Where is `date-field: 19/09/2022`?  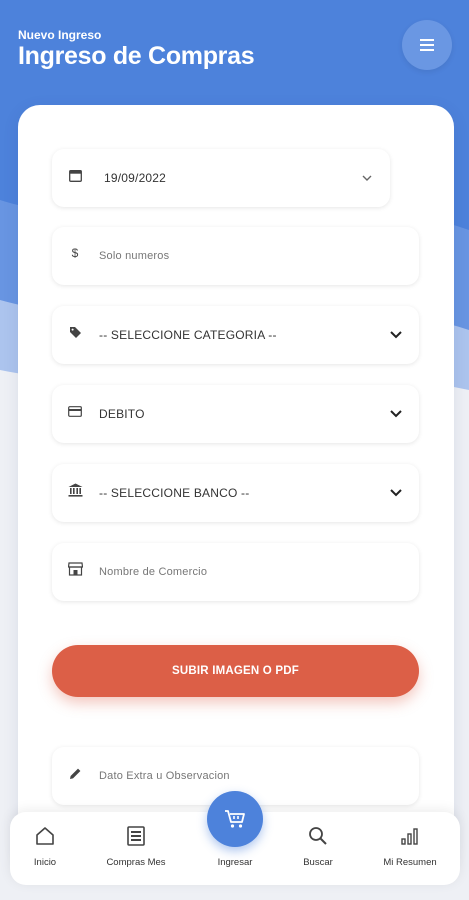
date-field: 19/09/2022 is located at coordinates (221, 178).